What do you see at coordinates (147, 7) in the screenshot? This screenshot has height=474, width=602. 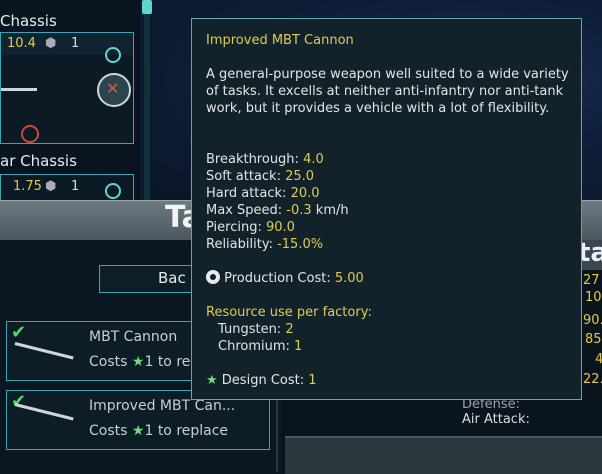 I see `scrollbar-thumb` at bounding box center [147, 7].